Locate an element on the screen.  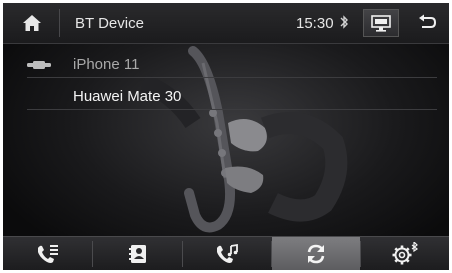
contacts-button is located at coordinates (137, 253).